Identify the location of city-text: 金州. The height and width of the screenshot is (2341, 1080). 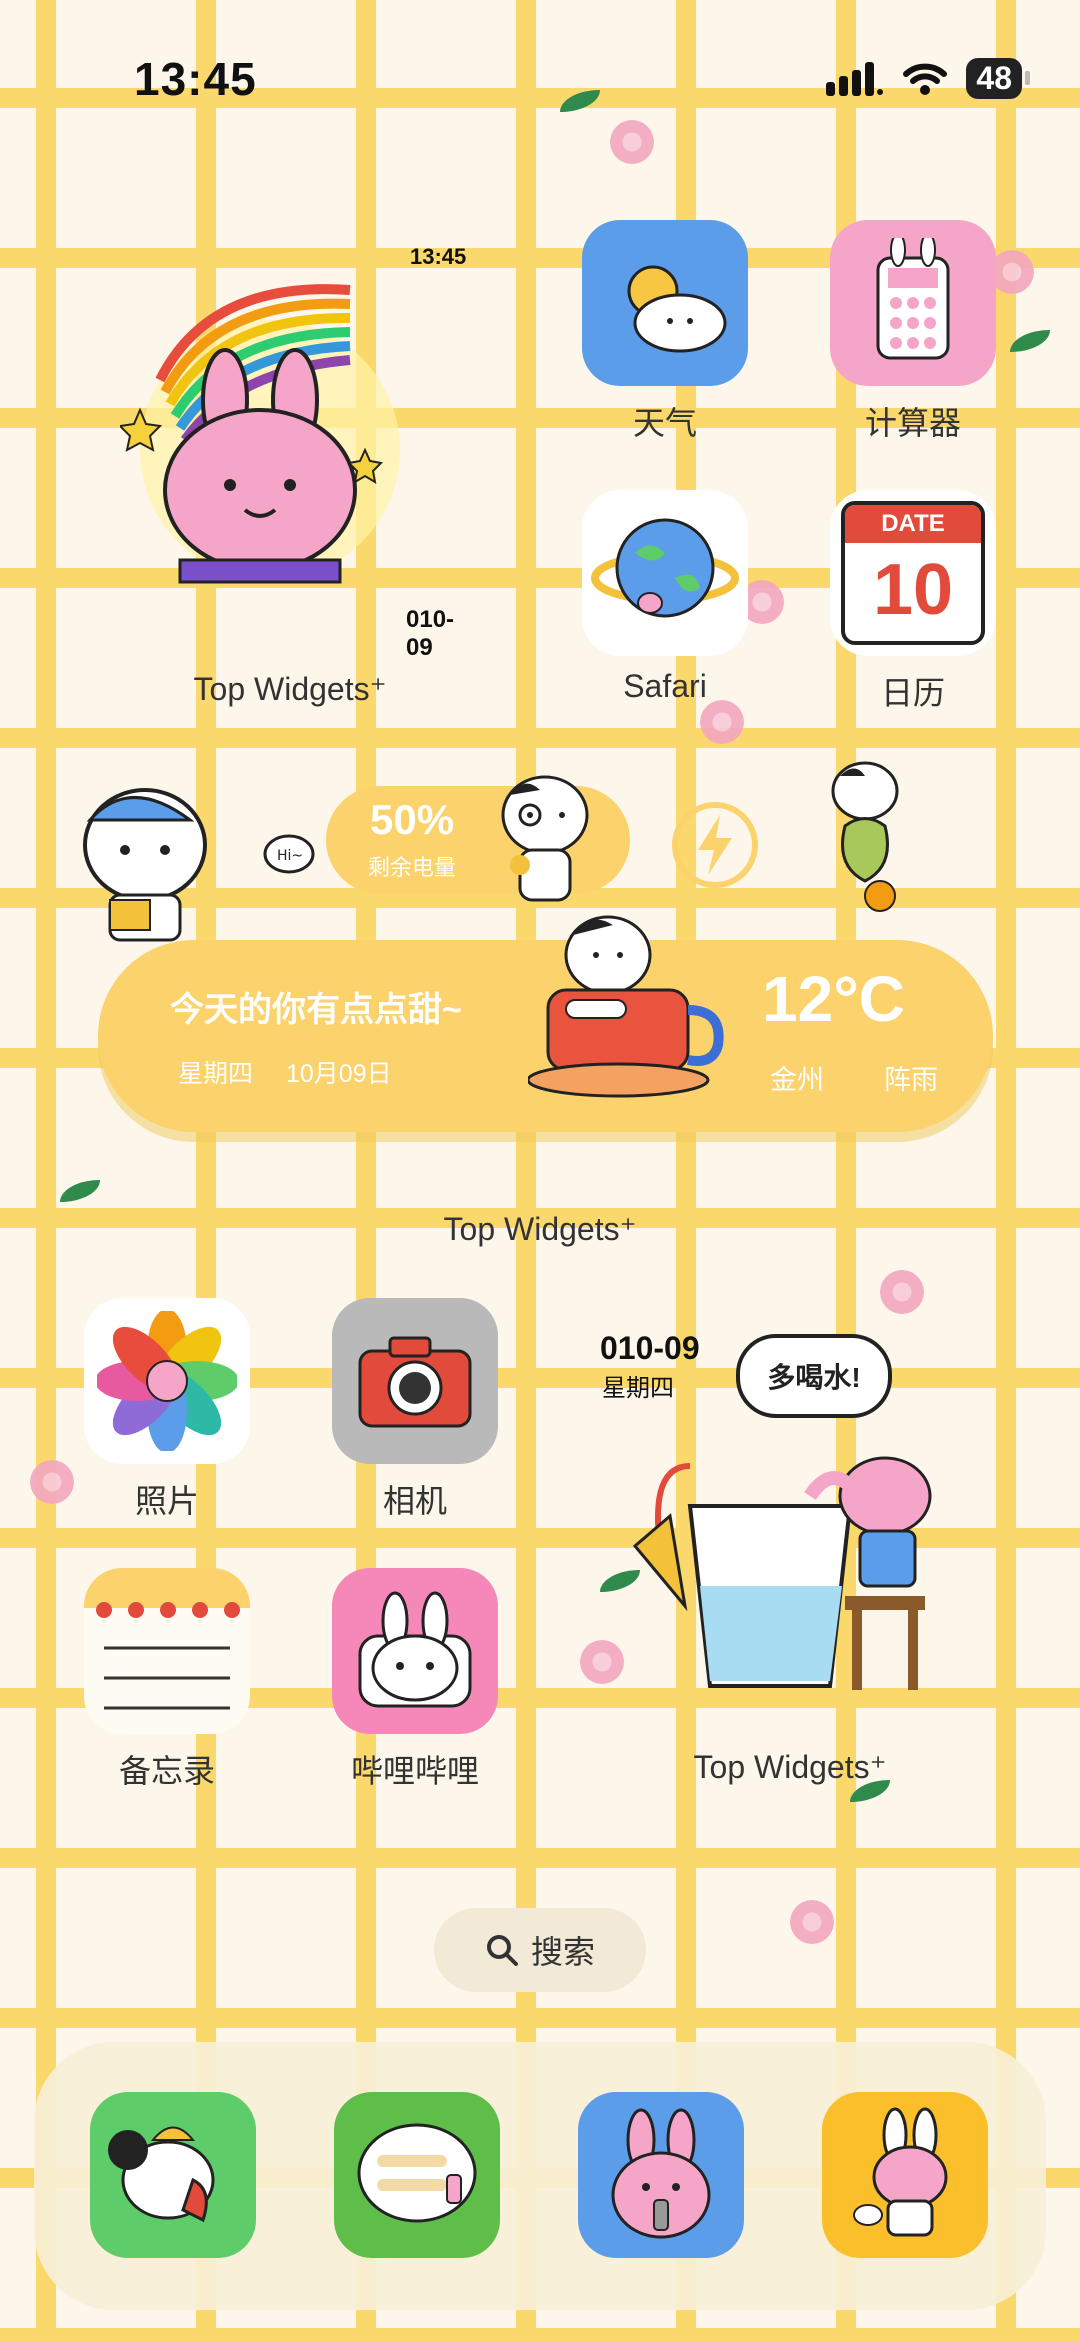
(797, 1080).